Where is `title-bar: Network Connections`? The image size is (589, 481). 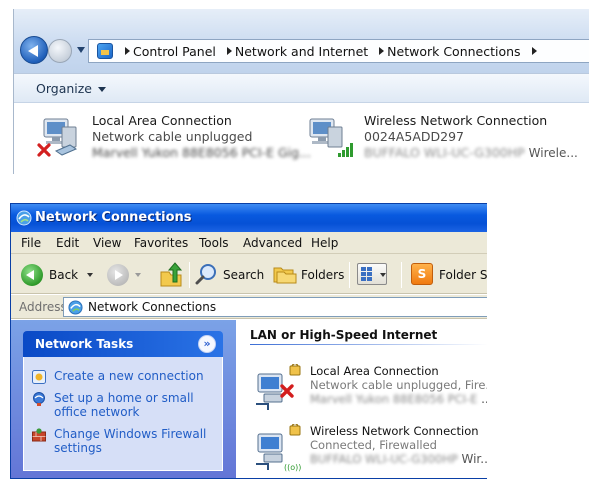 title-bar: Network Connections is located at coordinates (249, 218).